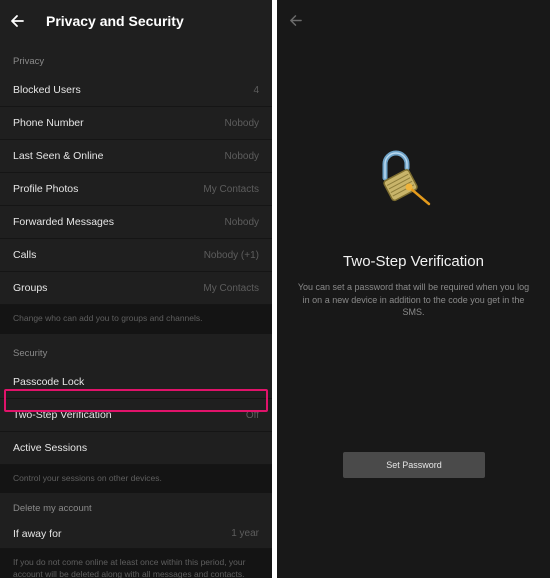 The width and height of the screenshot is (550, 578). I want to click on row-groups: Groups My Contacts, so click(136, 288).